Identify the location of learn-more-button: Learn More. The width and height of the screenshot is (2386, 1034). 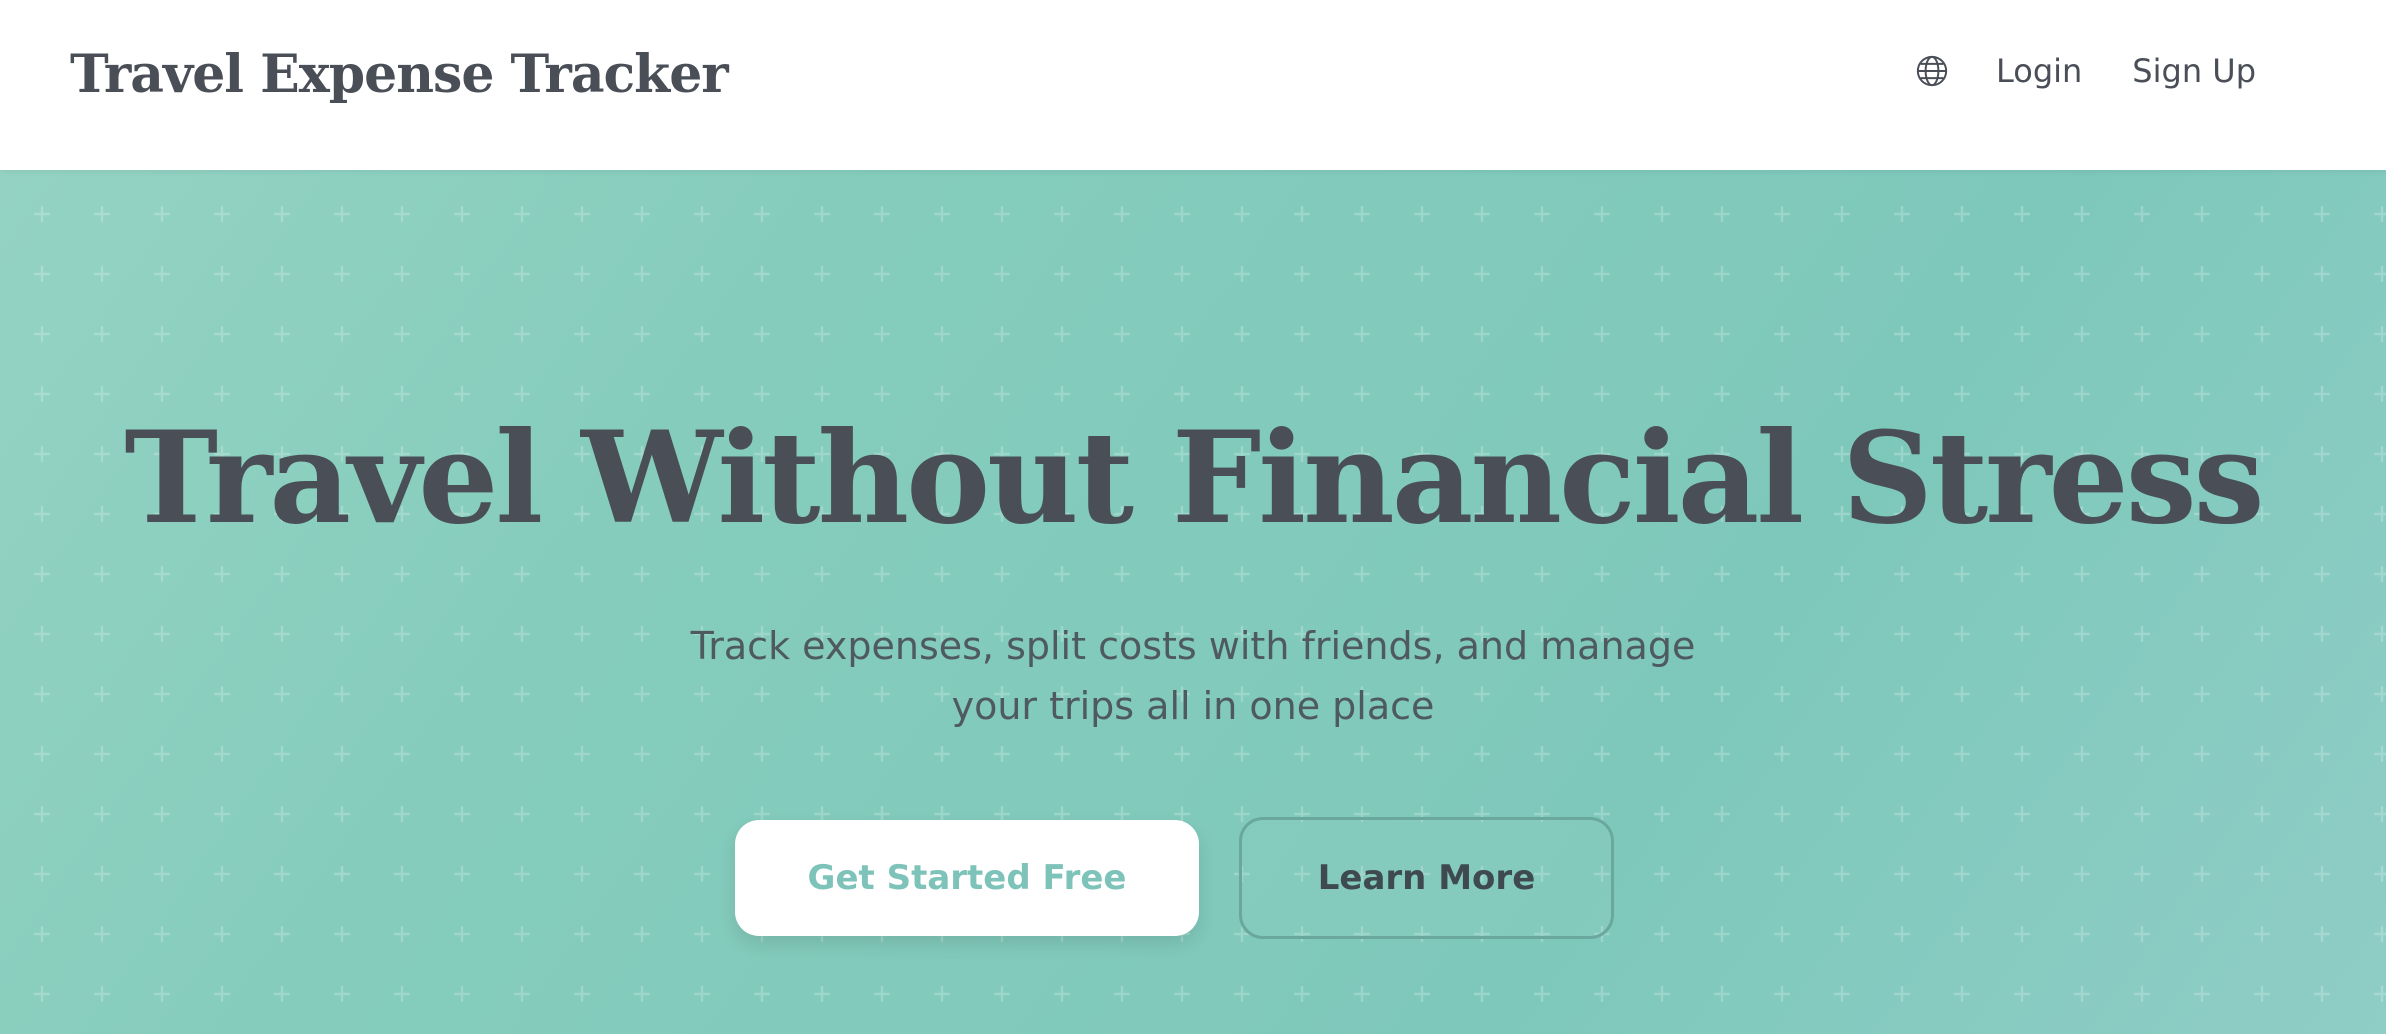
(1426, 878).